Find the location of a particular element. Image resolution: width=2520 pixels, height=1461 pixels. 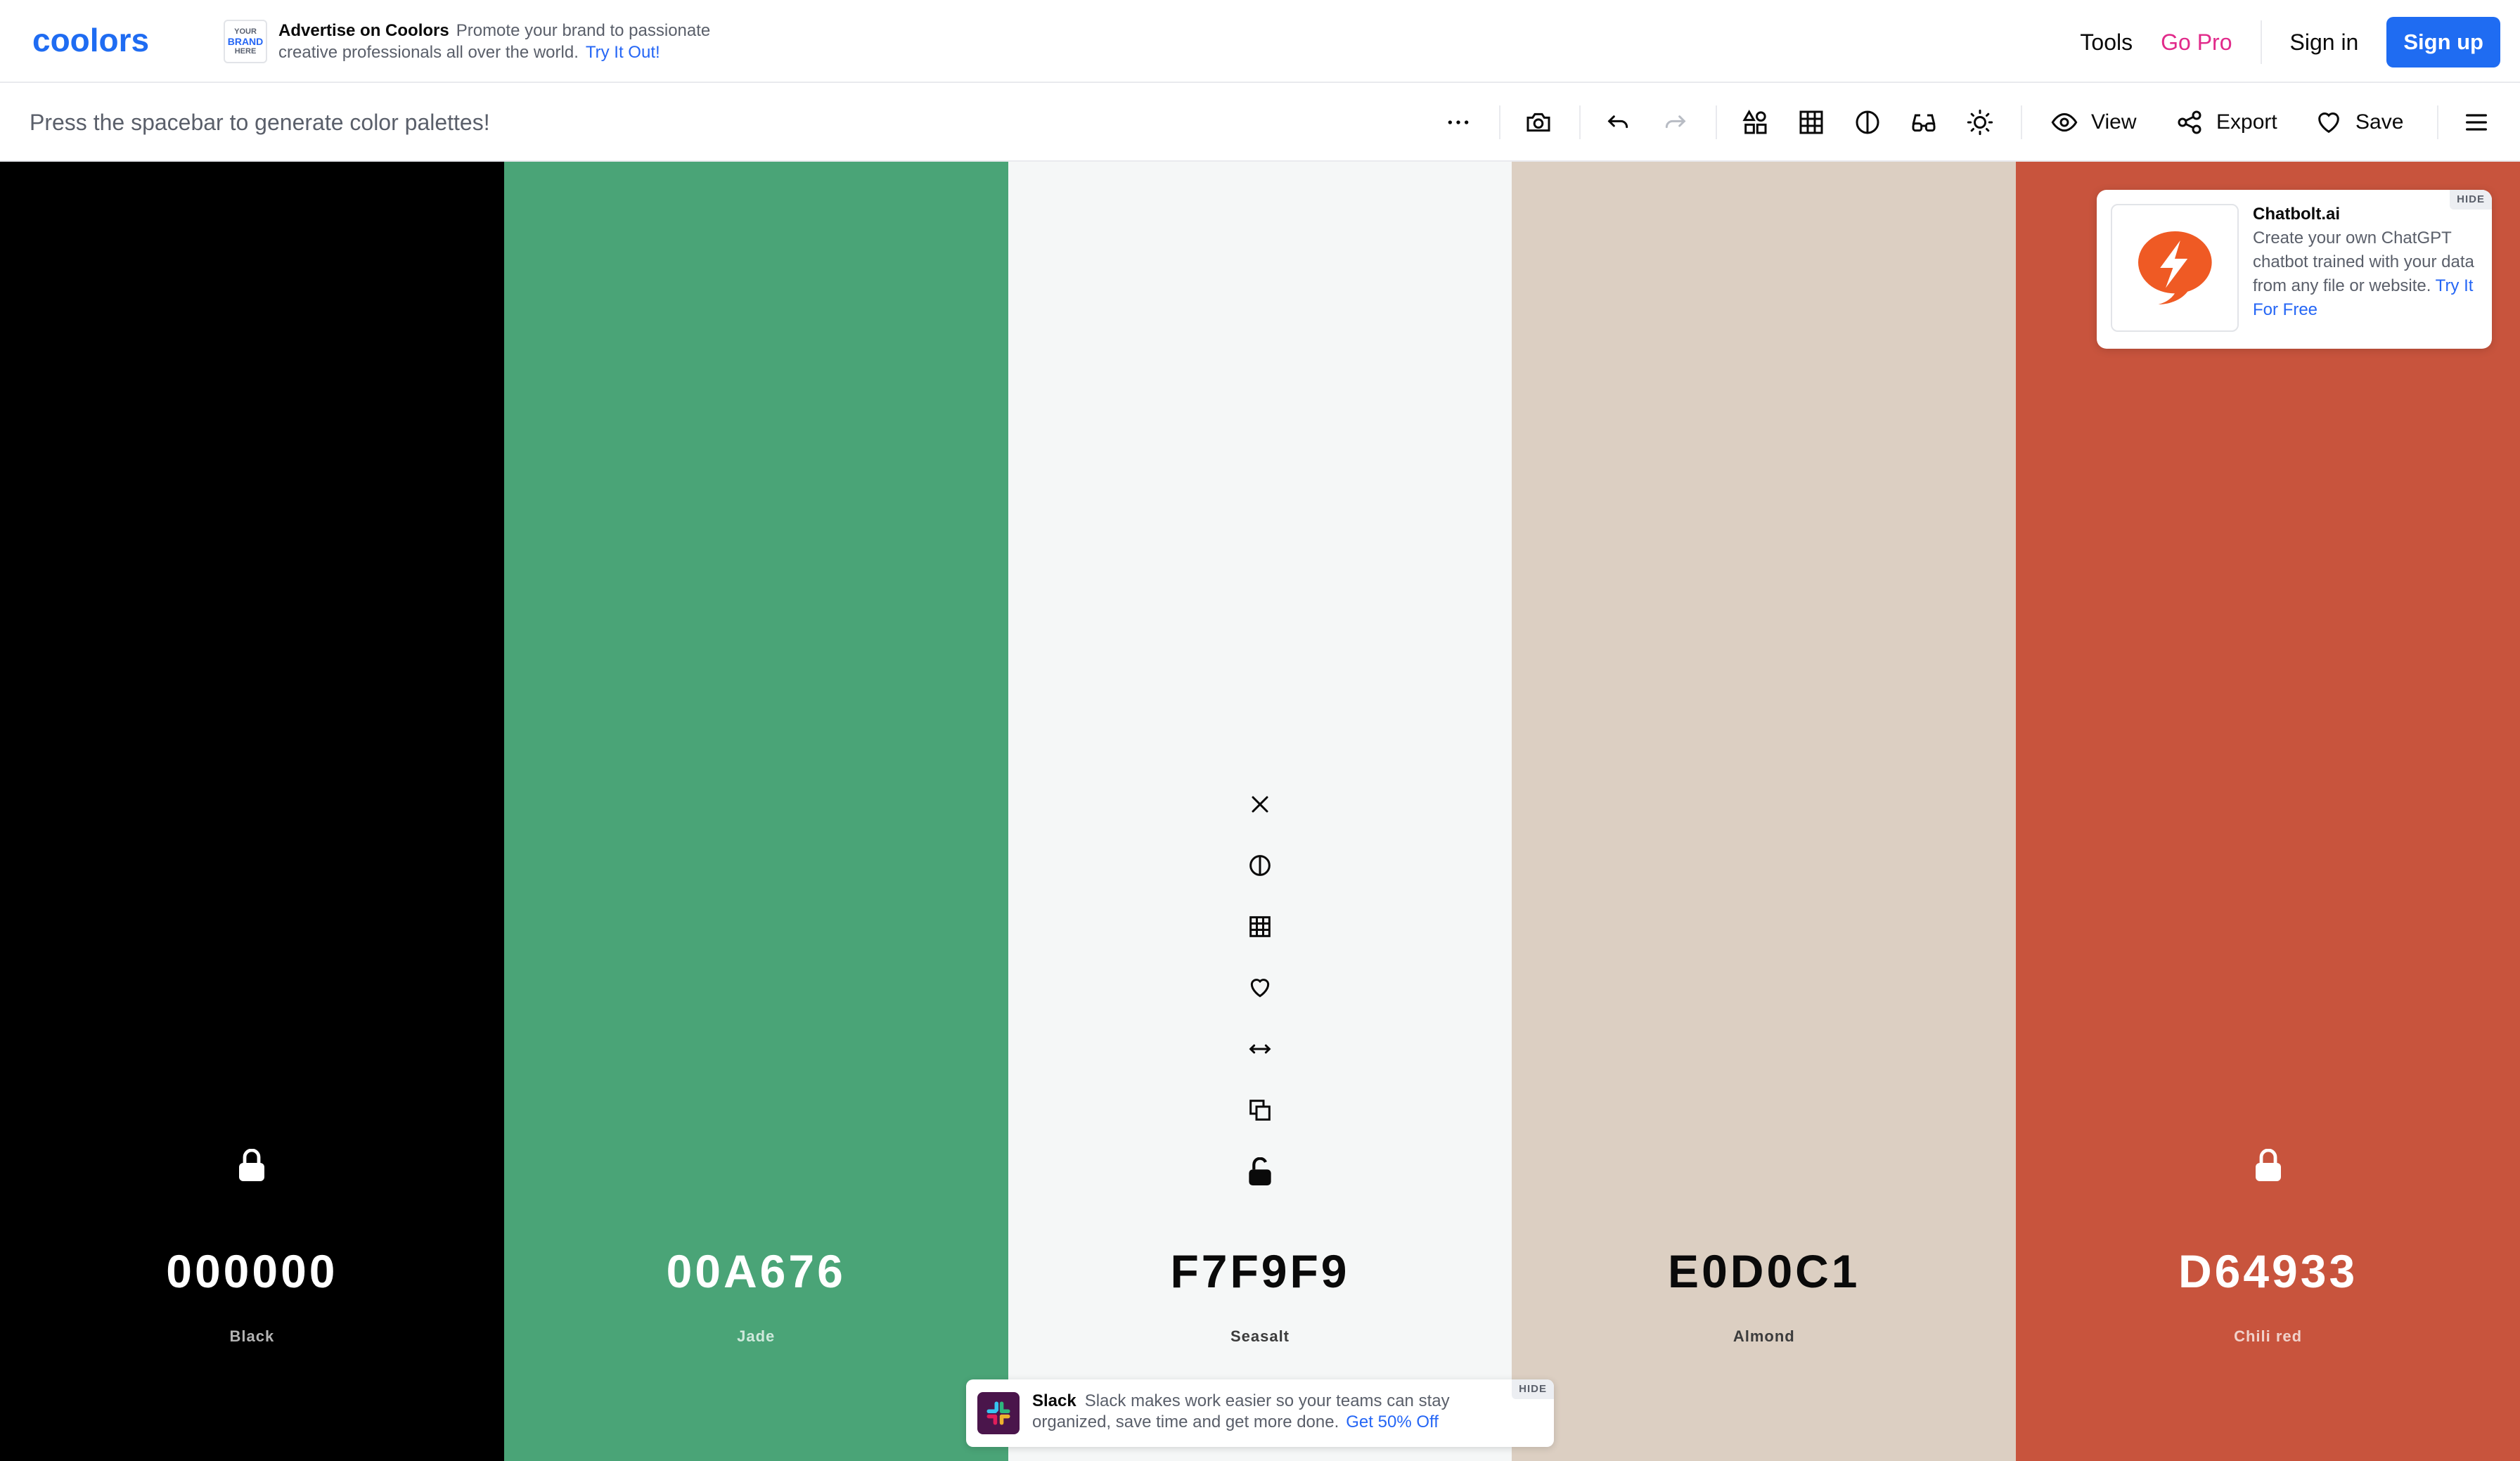

export-button: Export is located at coordinates (2226, 123).